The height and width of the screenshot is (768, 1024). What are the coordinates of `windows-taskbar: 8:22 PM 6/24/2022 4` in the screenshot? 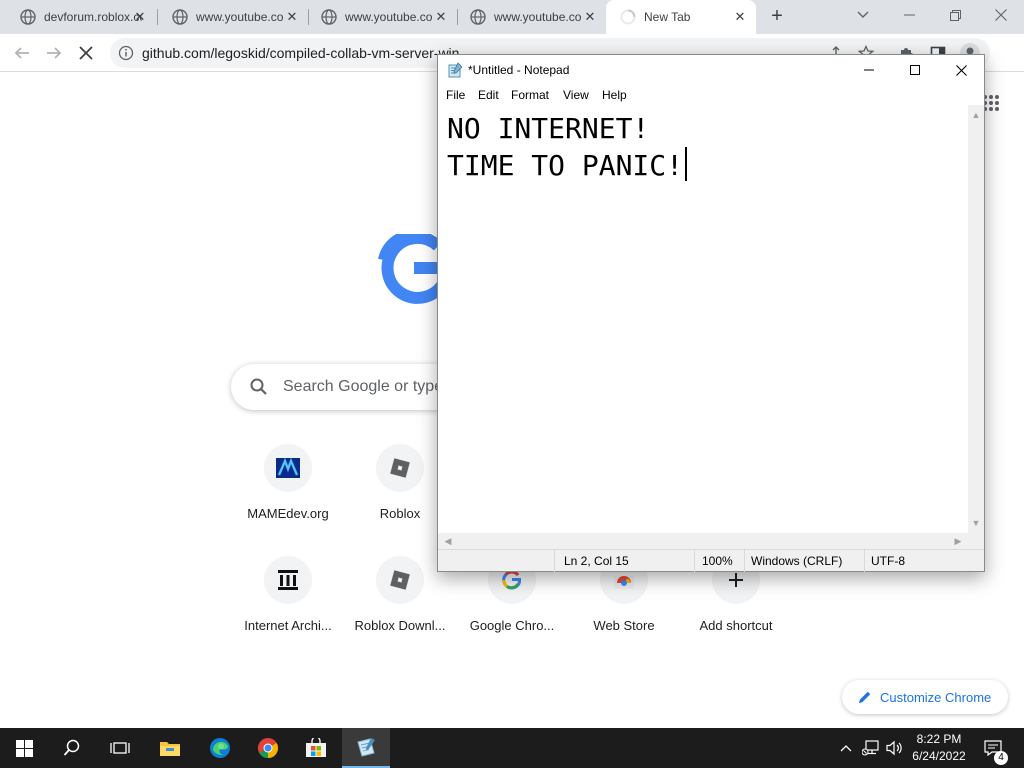 It's located at (512, 748).